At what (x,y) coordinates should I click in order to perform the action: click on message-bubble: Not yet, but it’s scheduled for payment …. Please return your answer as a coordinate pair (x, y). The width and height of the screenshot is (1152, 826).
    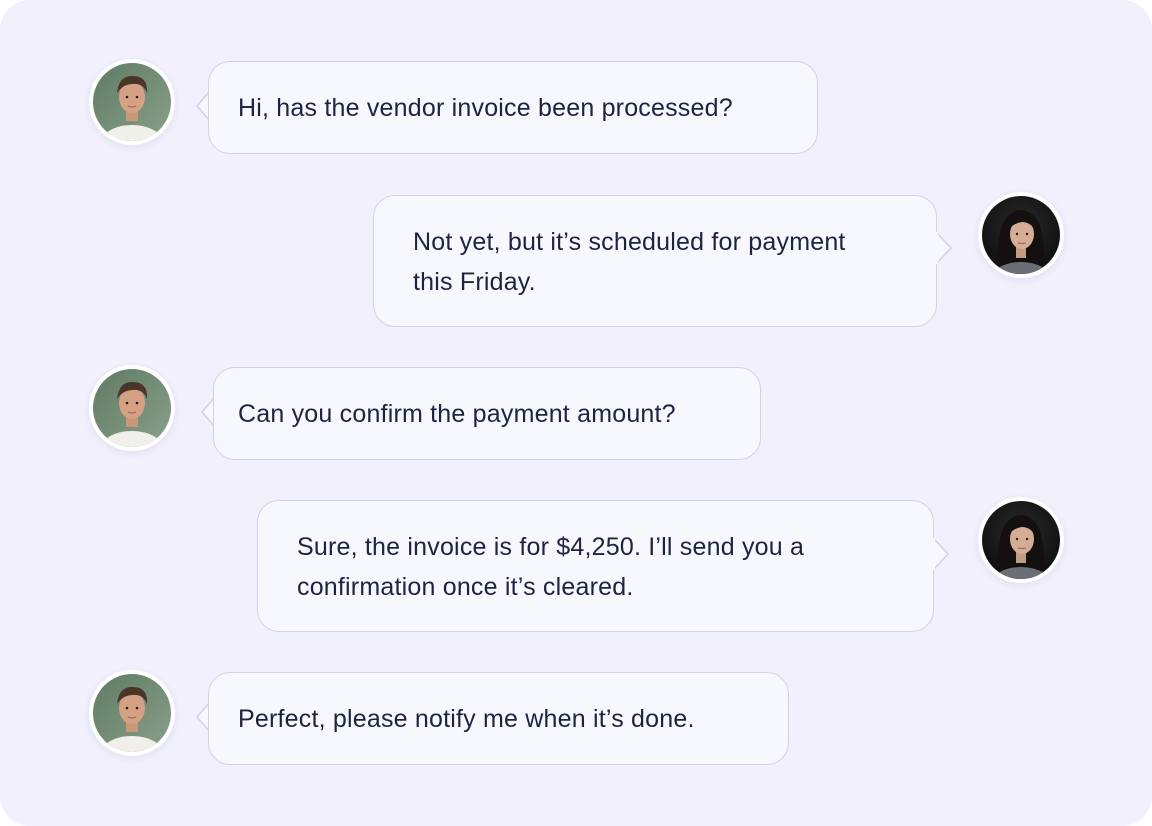
    Looking at the image, I should click on (655, 261).